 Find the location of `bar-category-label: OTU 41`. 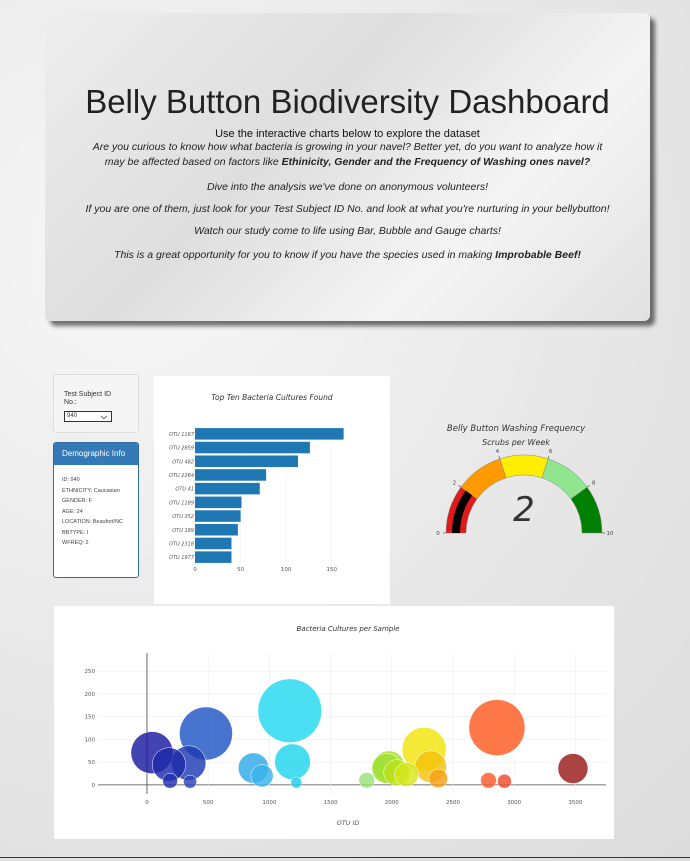

bar-category-label: OTU 41 is located at coordinates (184, 490).